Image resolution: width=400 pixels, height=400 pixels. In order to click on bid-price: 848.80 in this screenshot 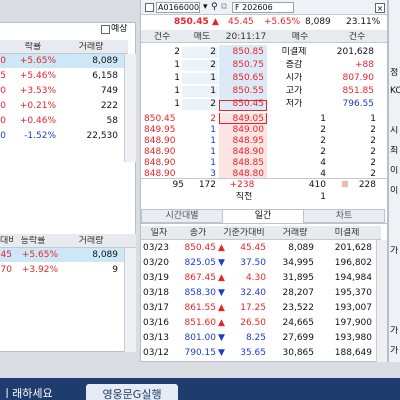, I will do `click(242, 174)`.